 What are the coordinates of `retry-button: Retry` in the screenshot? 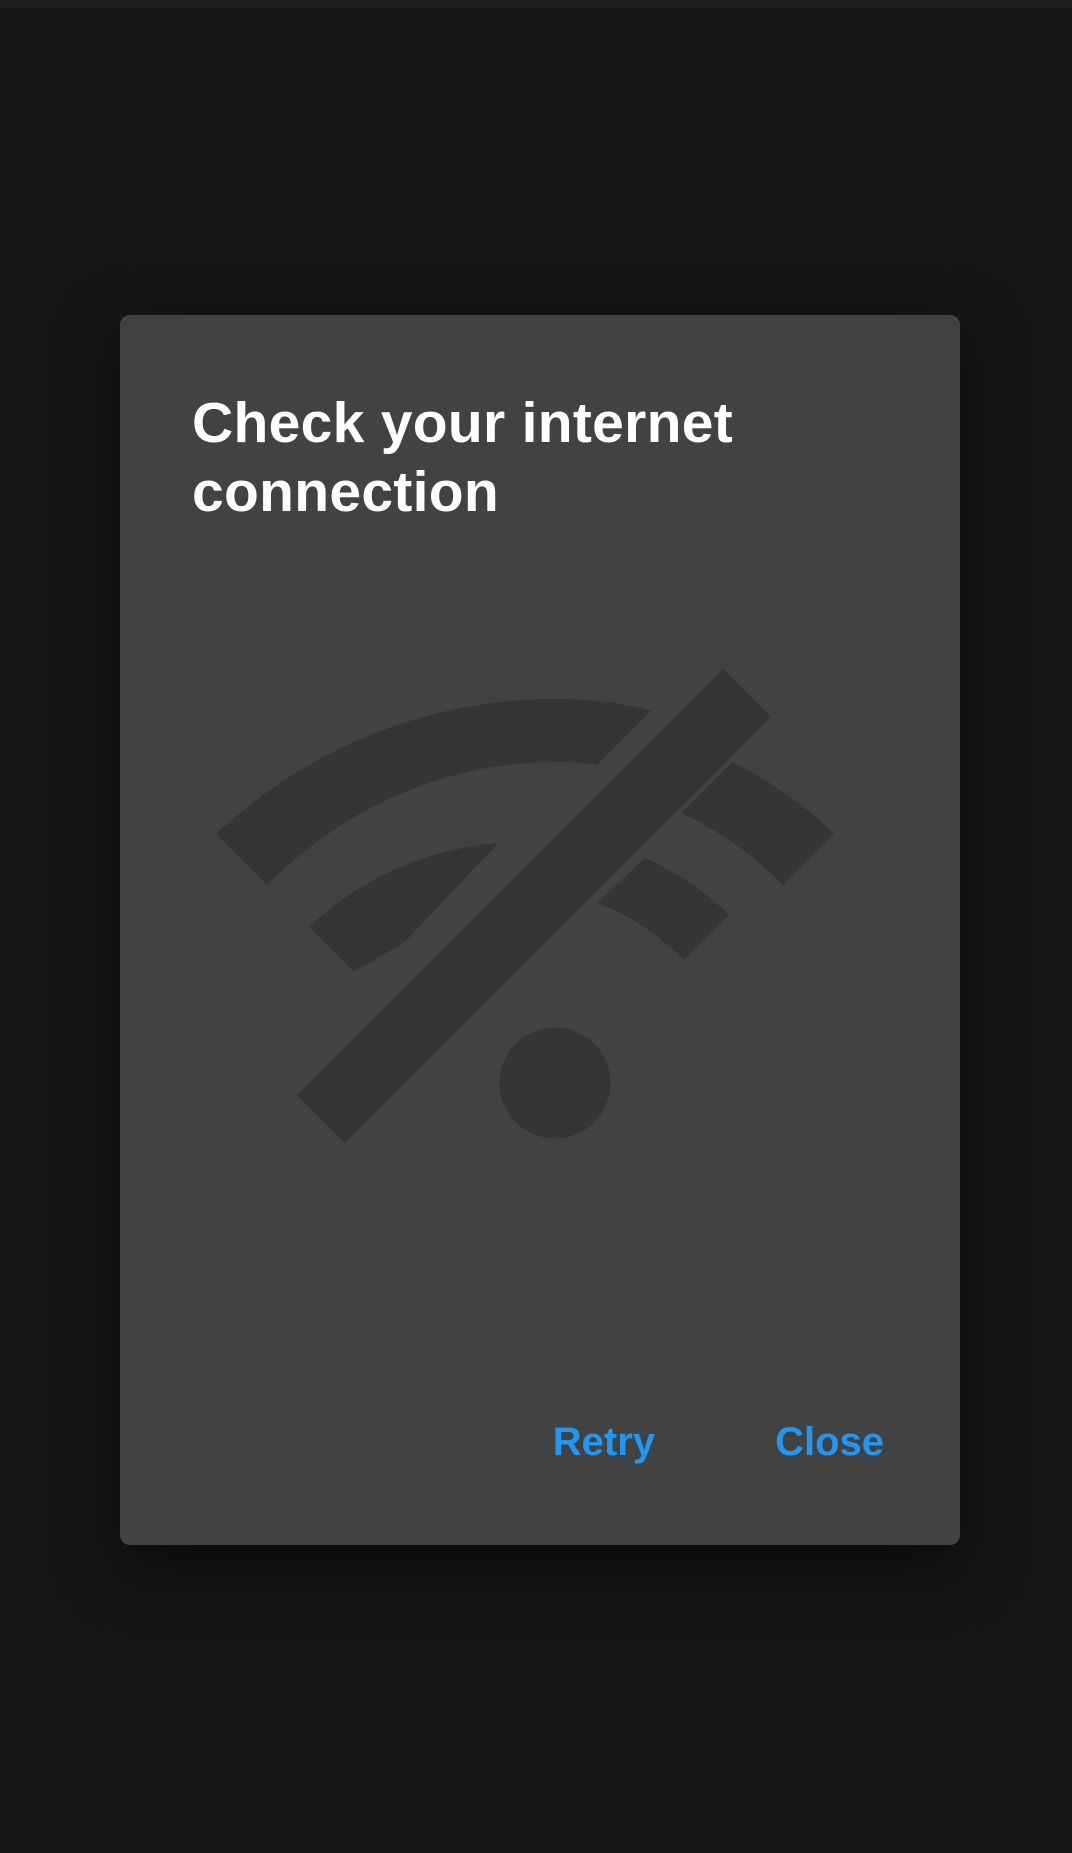 It's located at (604, 1442).